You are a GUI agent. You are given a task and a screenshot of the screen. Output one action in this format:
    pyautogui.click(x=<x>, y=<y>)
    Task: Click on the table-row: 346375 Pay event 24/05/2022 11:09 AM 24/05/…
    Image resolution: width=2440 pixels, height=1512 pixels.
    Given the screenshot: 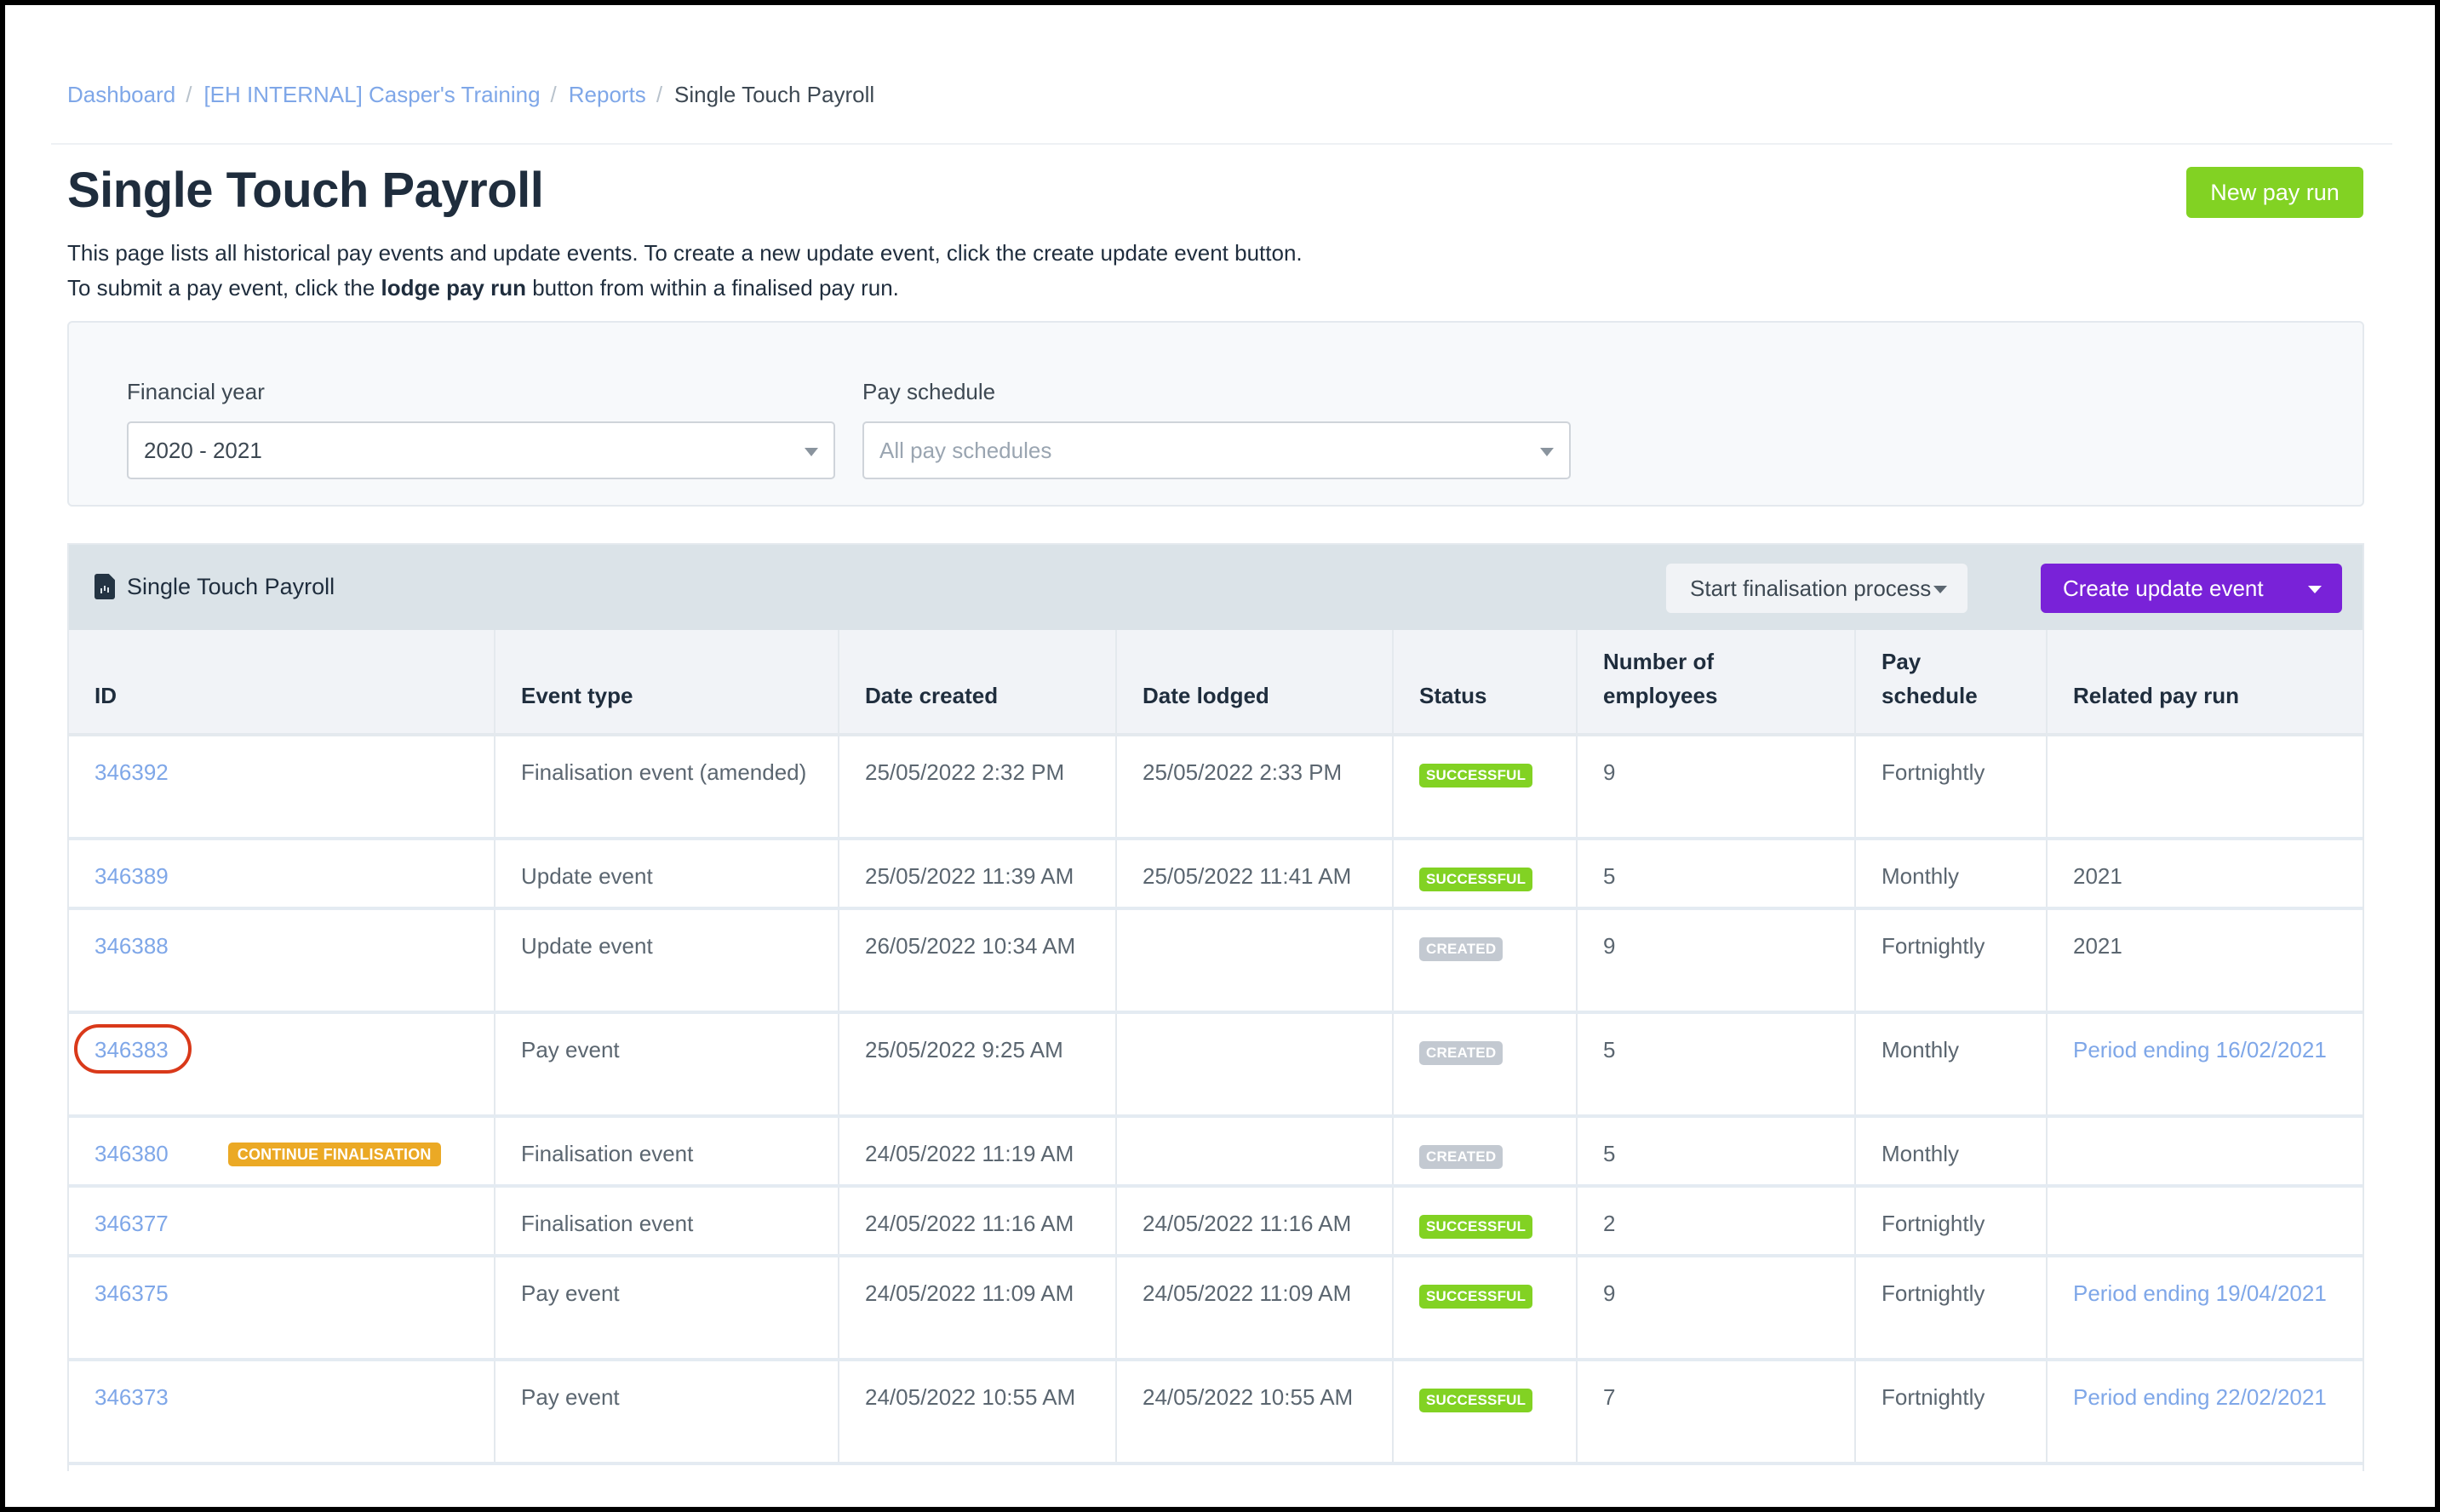 What is the action you would take?
    pyautogui.click(x=1216, y=1308)
    